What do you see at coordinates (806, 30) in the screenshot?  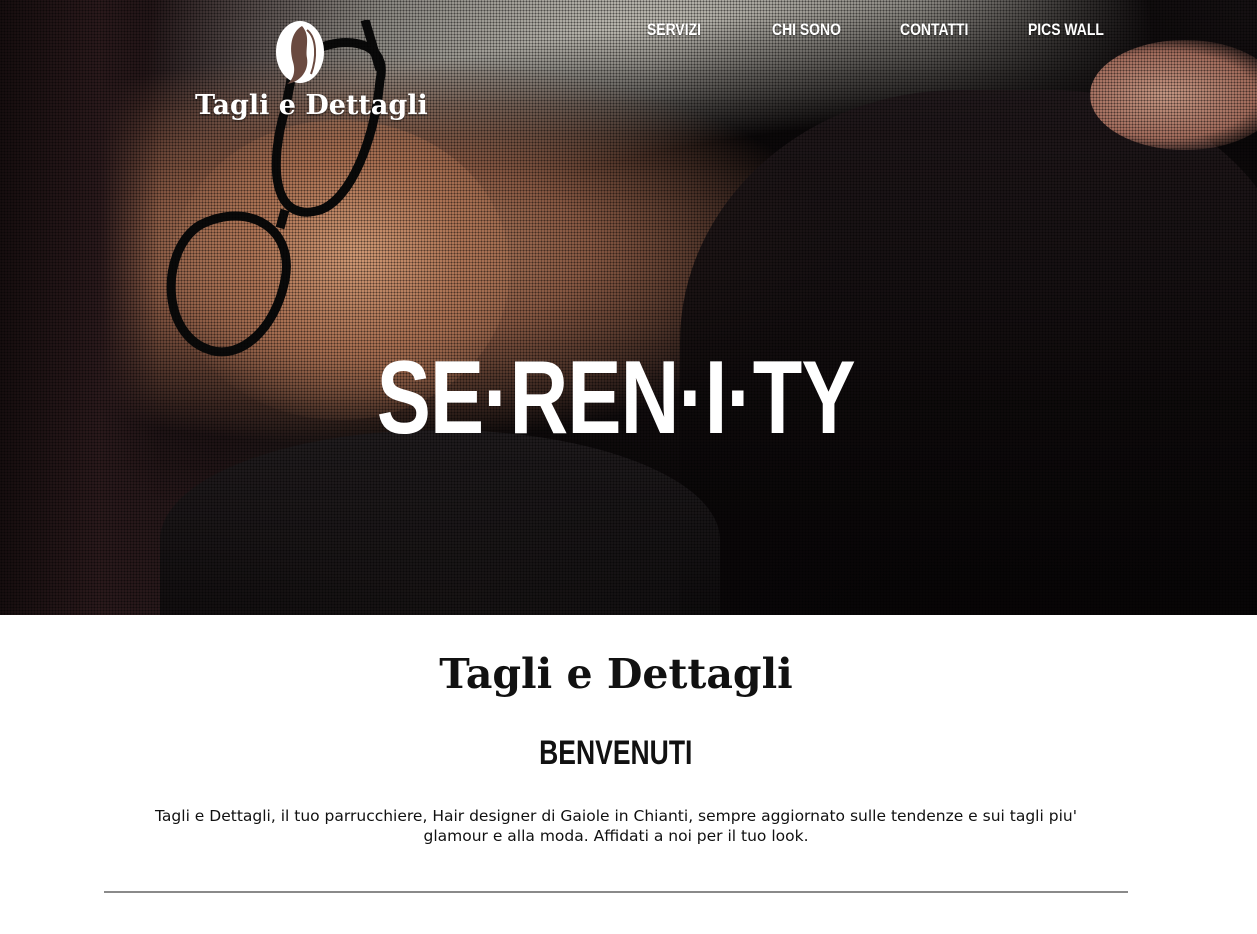 I see `nav-item-chi-sono: CHI SONO` at bounding box center [806, 30].